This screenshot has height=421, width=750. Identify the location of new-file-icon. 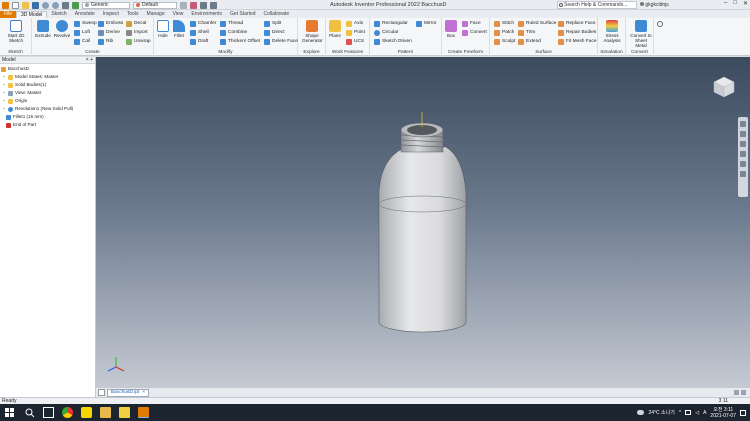
(15, 5).